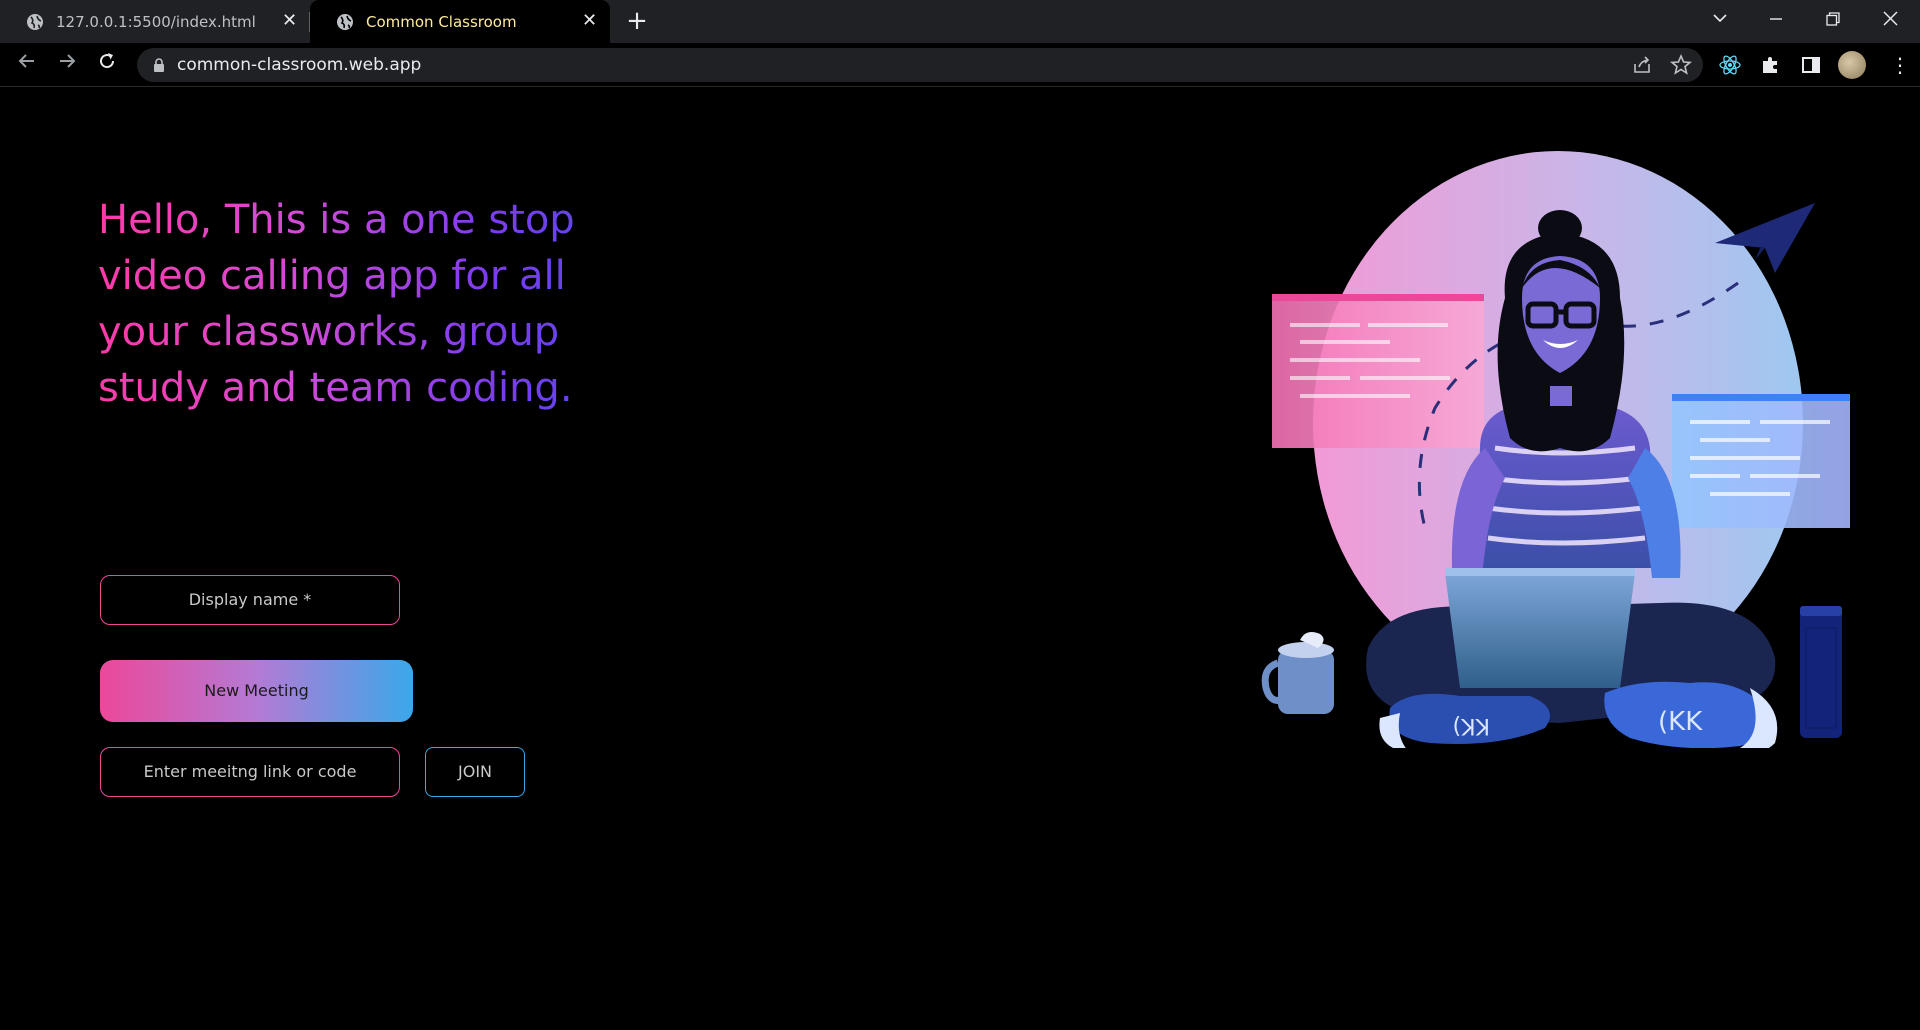  Describe the element at coordinates (1378, 371) in the screenshot. I see `code-window-pink` at that location.